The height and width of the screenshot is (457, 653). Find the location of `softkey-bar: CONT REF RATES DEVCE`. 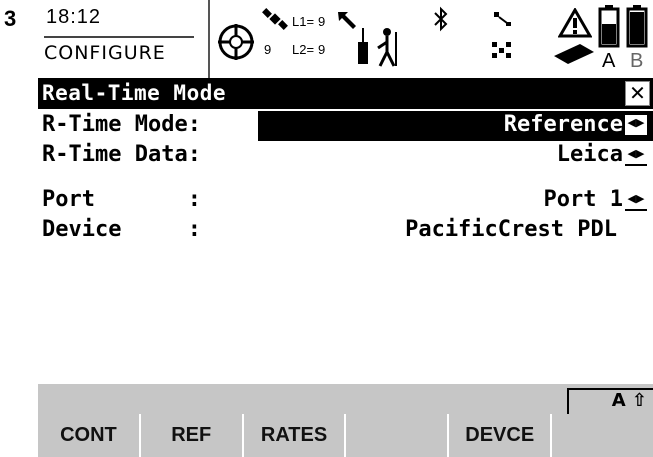

softkey-bar: CONT REF RATES DEVCE is located at coordinates (345, 435).